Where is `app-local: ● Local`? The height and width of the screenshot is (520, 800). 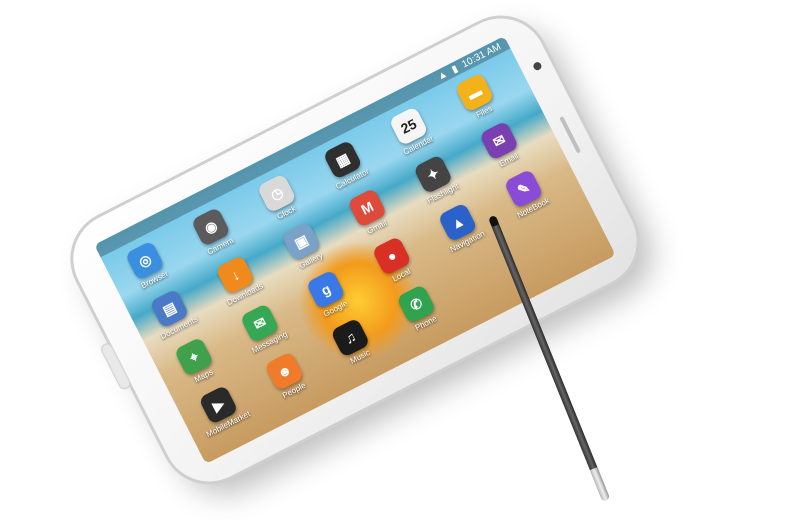
app-local: ● Local is located at coordinates (394, 261).